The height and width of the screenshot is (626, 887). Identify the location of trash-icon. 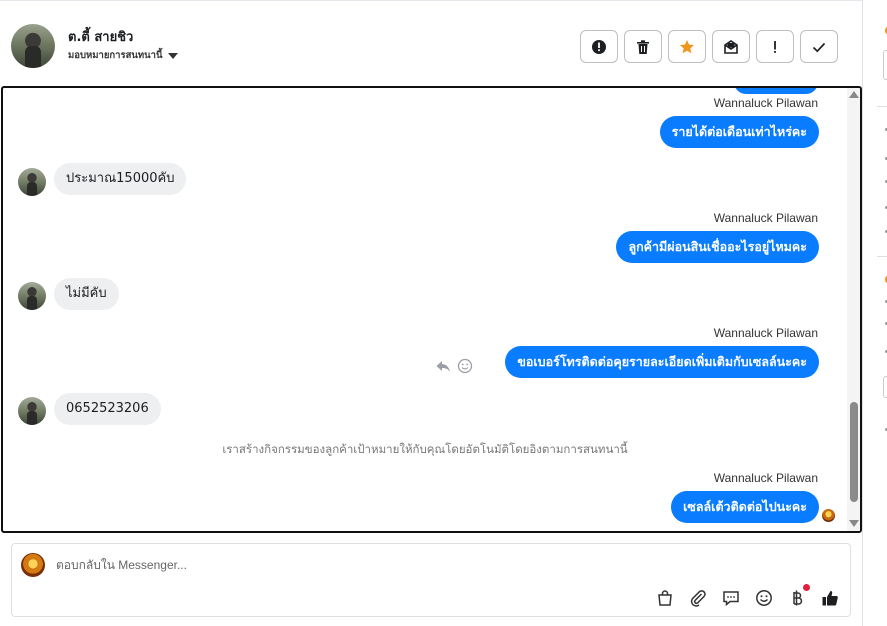
(643, 46).